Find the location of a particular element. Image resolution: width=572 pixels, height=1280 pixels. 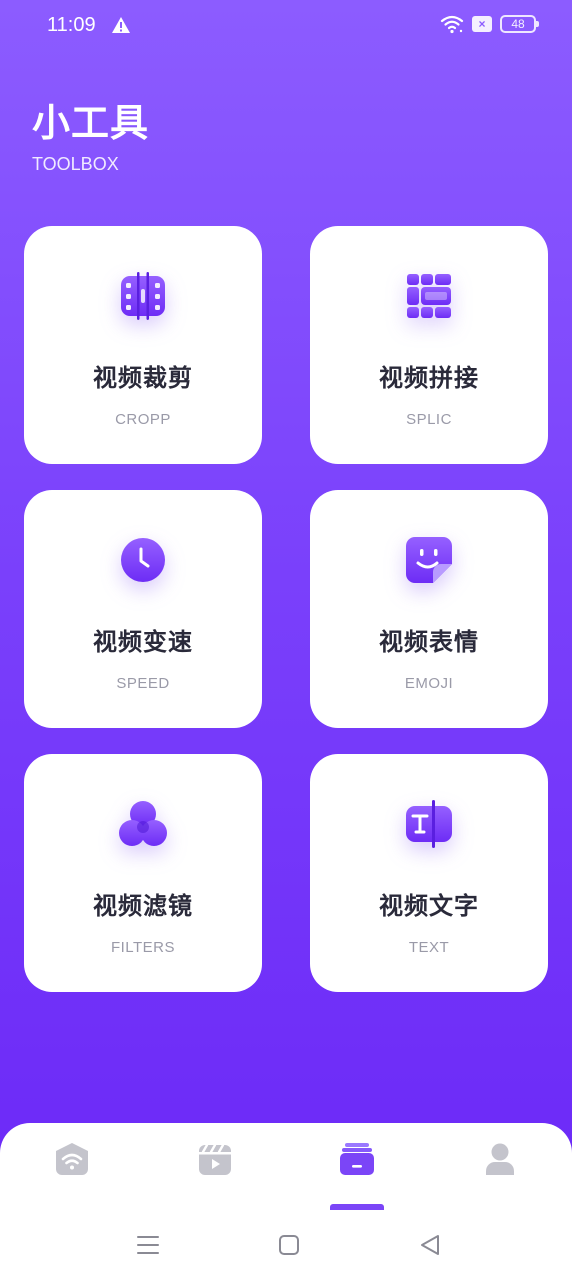

menu-icon is located at coordinates (148, 1245).